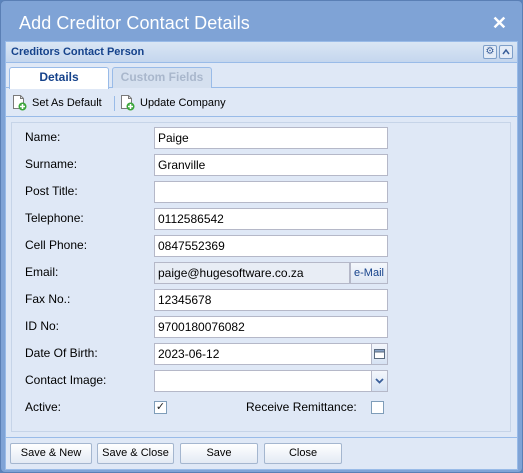 The image size is (523, 473). Describe the element at coordinates (261, 76) in the screenshot. I see `tab-strip: Details Custom Fields` at that location.